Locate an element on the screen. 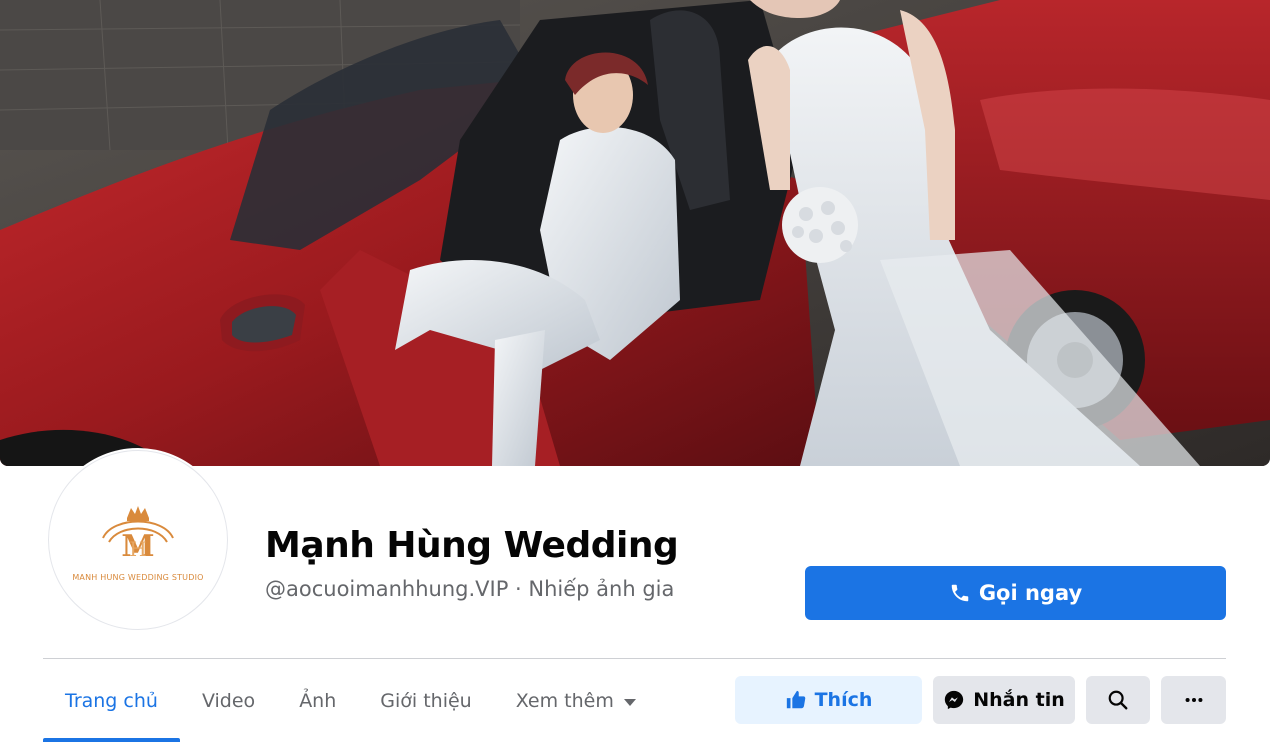  like-button: Thích is located at coordinates (828, 700).